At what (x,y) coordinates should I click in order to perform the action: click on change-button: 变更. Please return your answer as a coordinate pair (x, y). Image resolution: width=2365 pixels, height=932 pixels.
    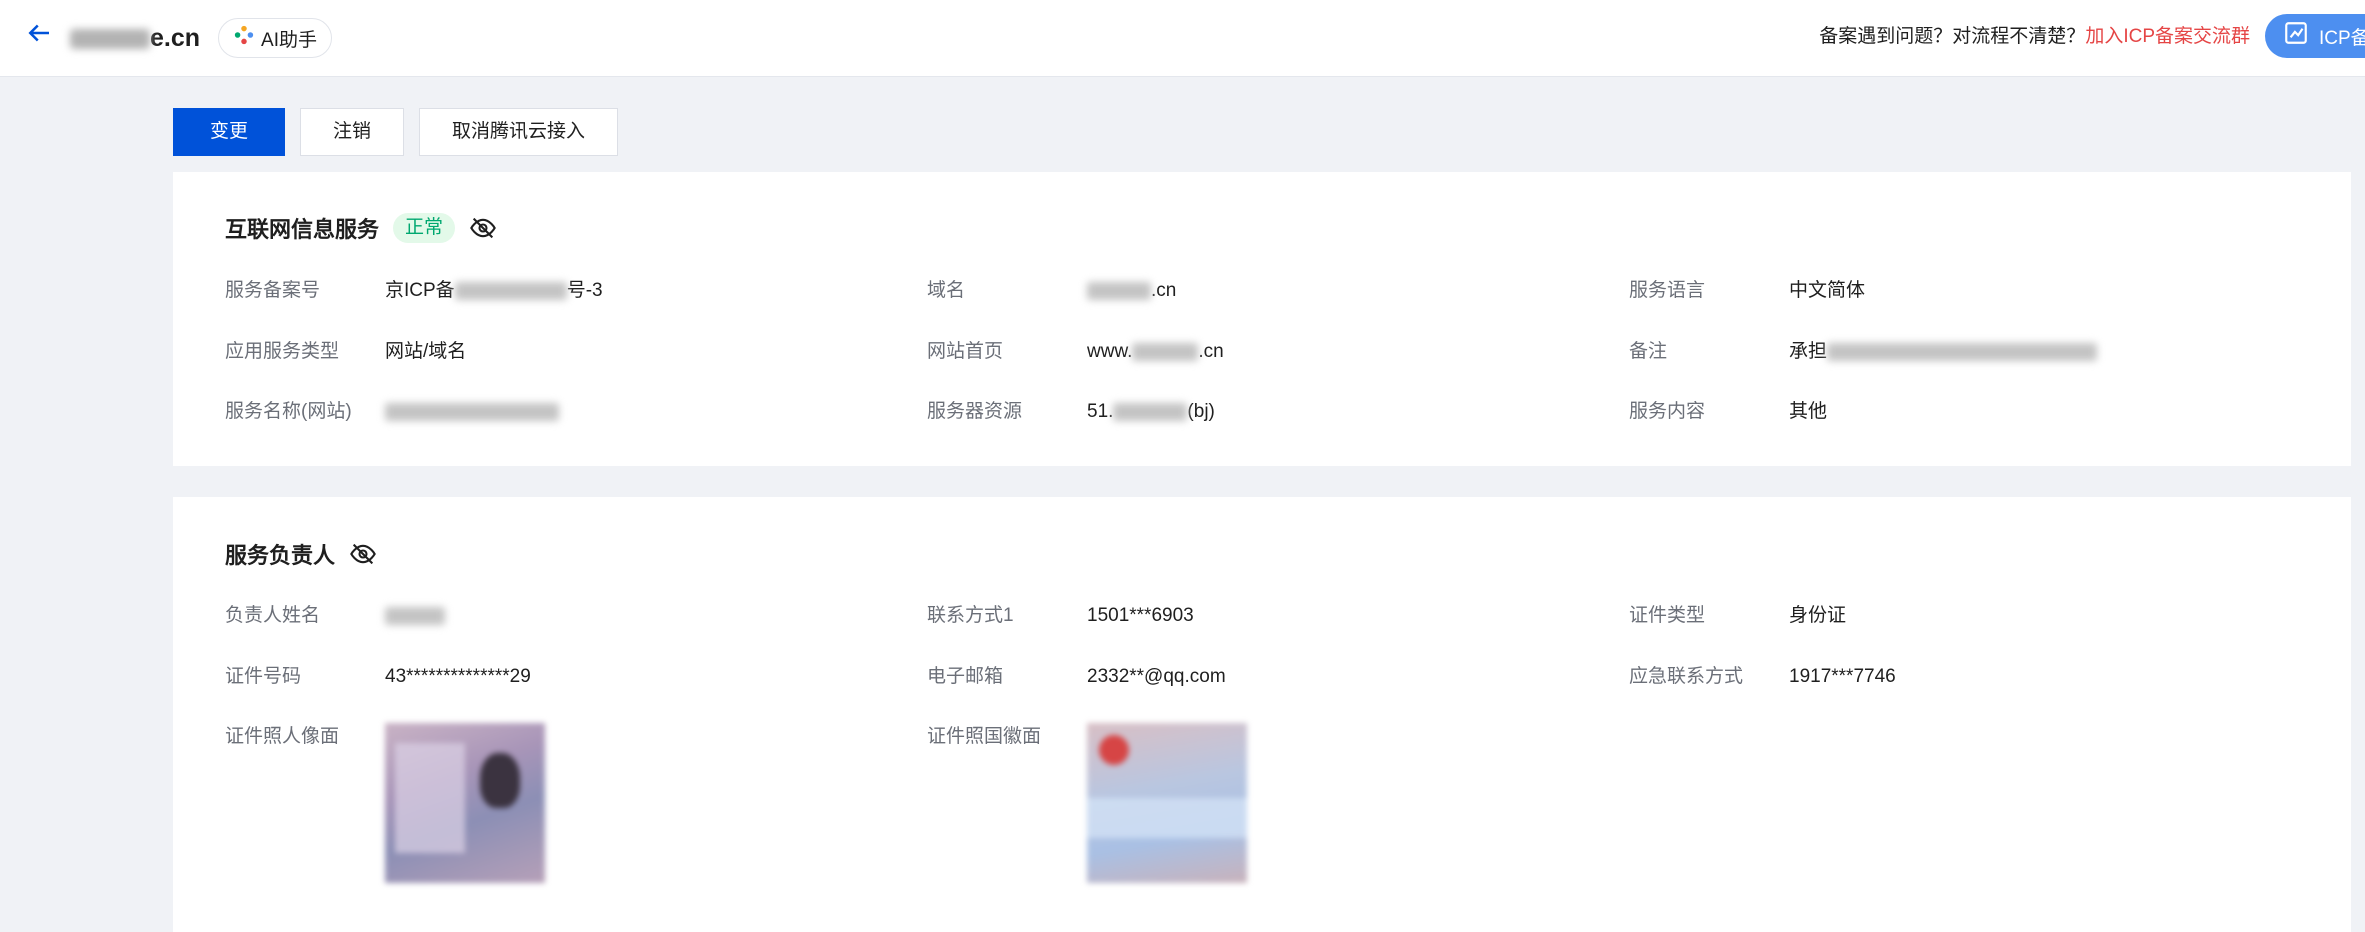
    Looking at the image, I should click on (229, 132).